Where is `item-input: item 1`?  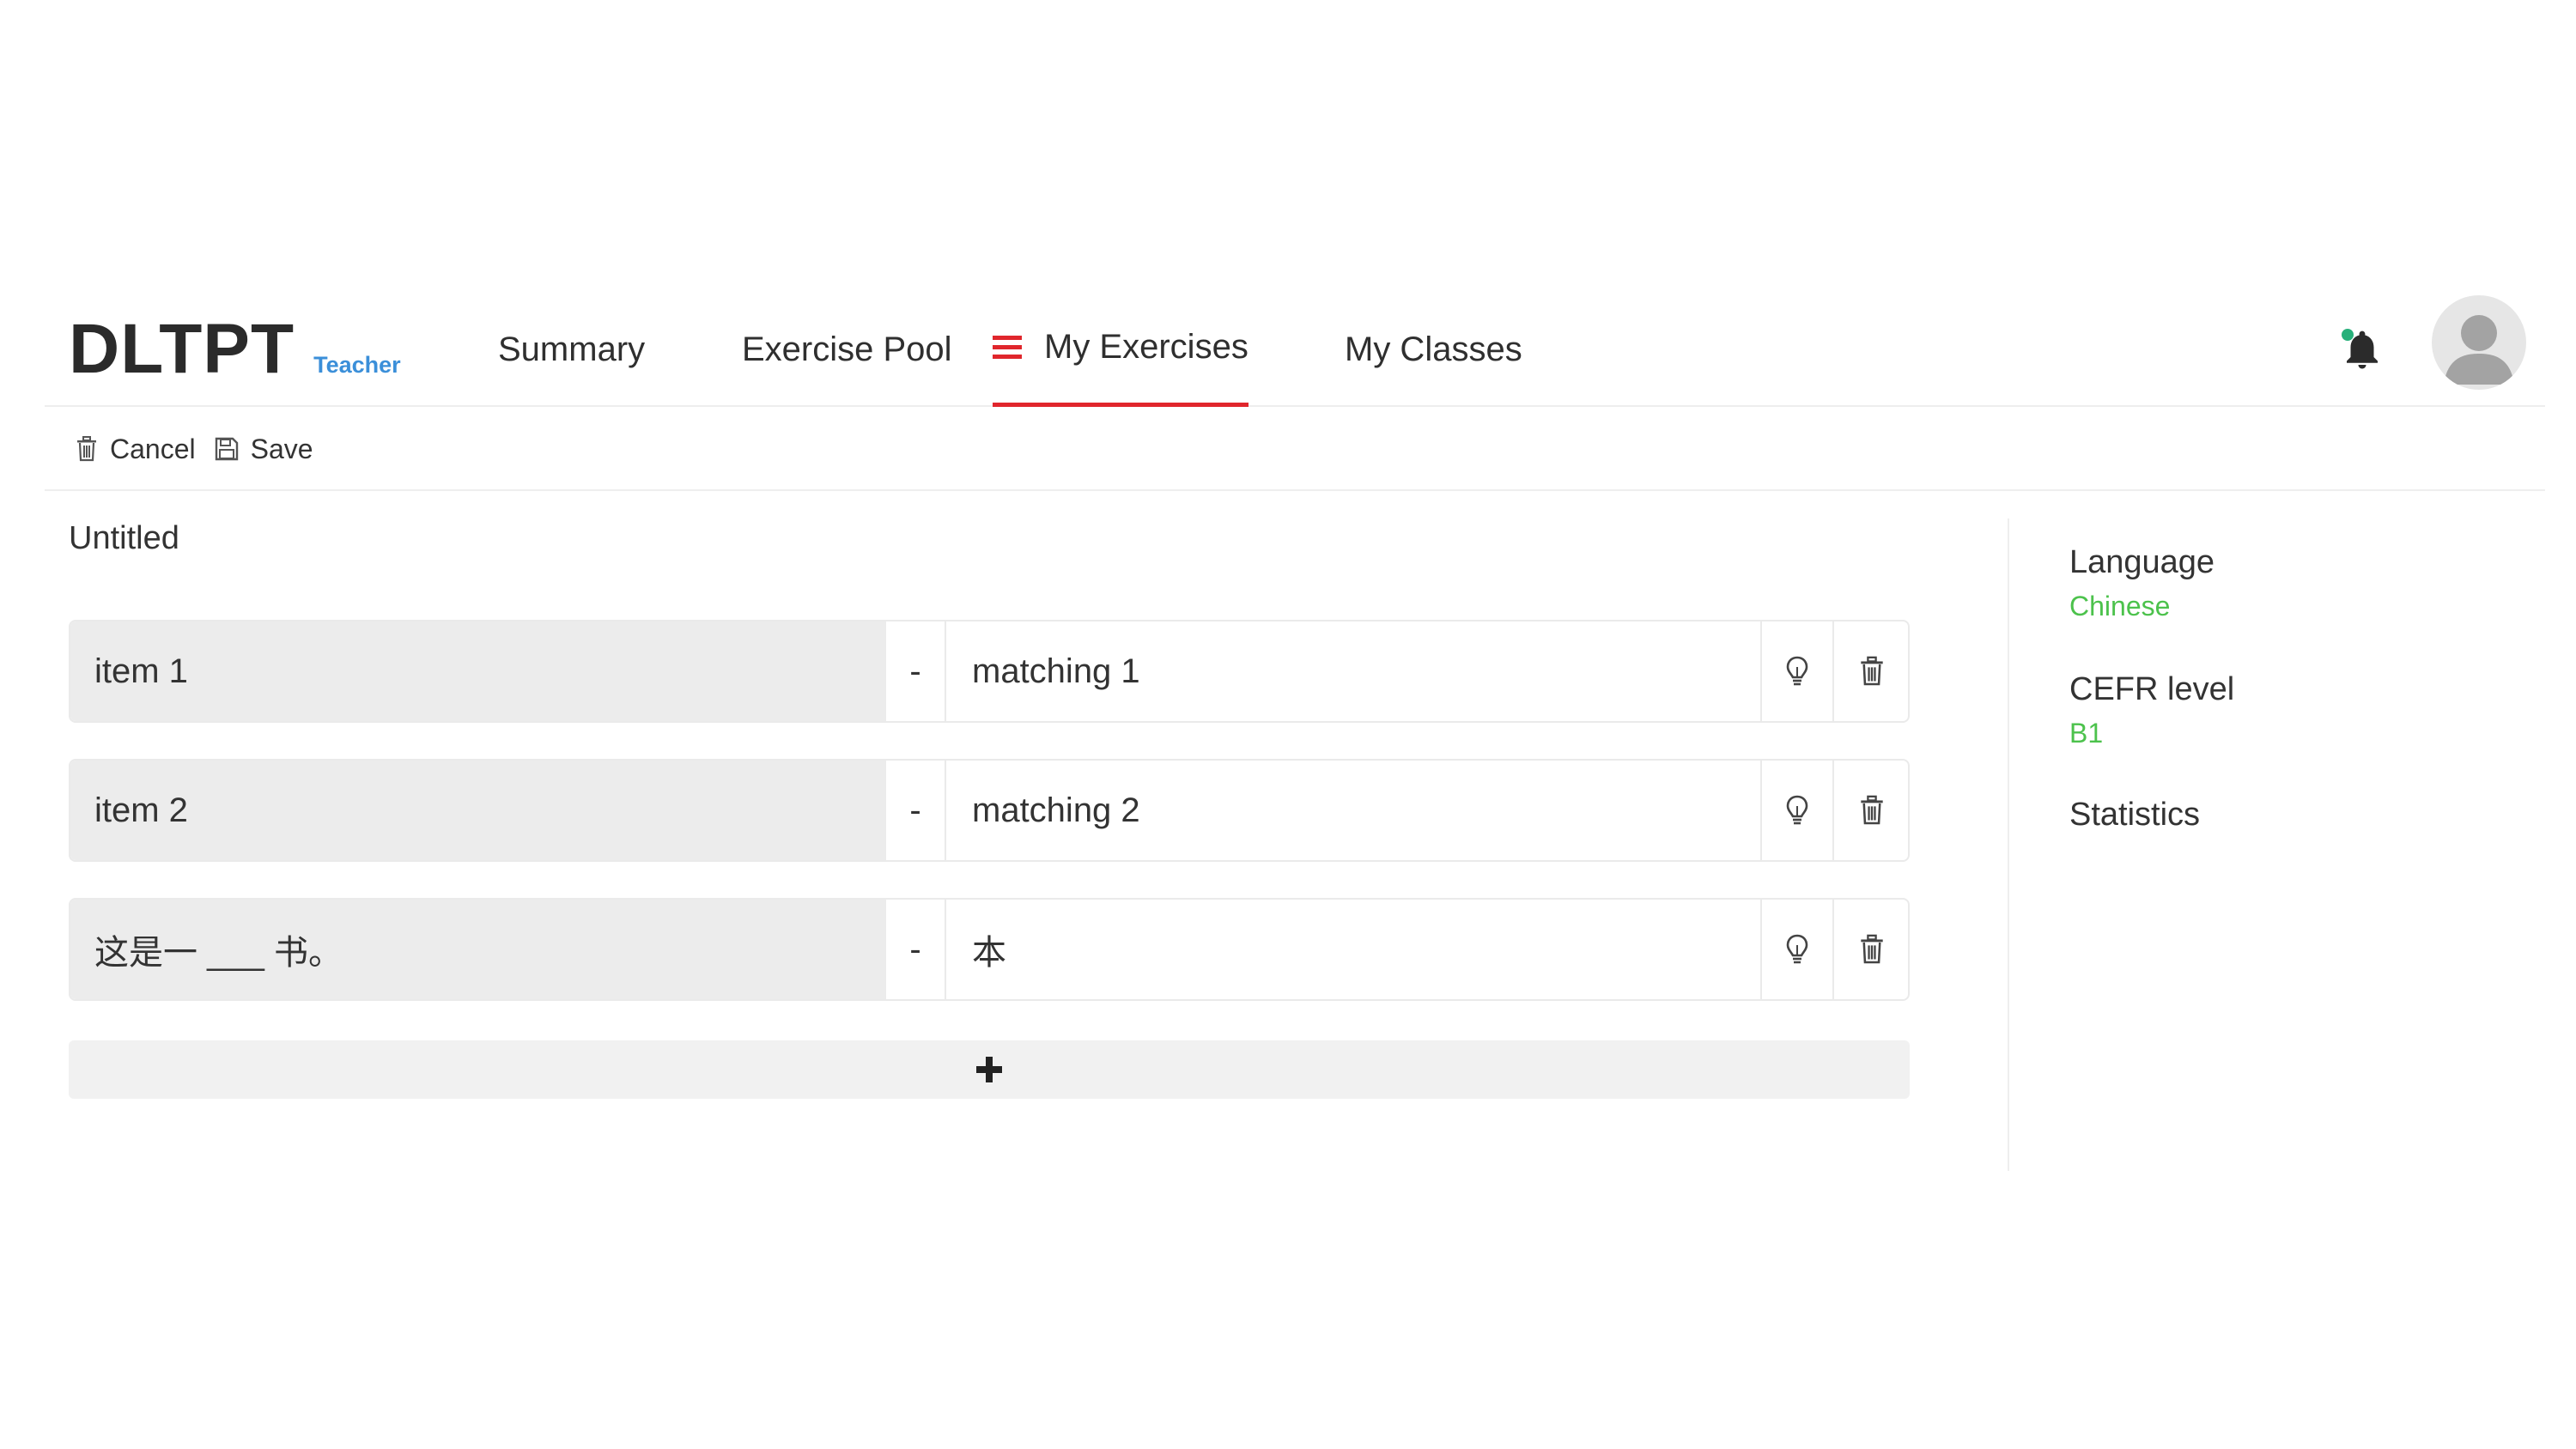
item-input: item 1 is located at coordinates (478, 671).